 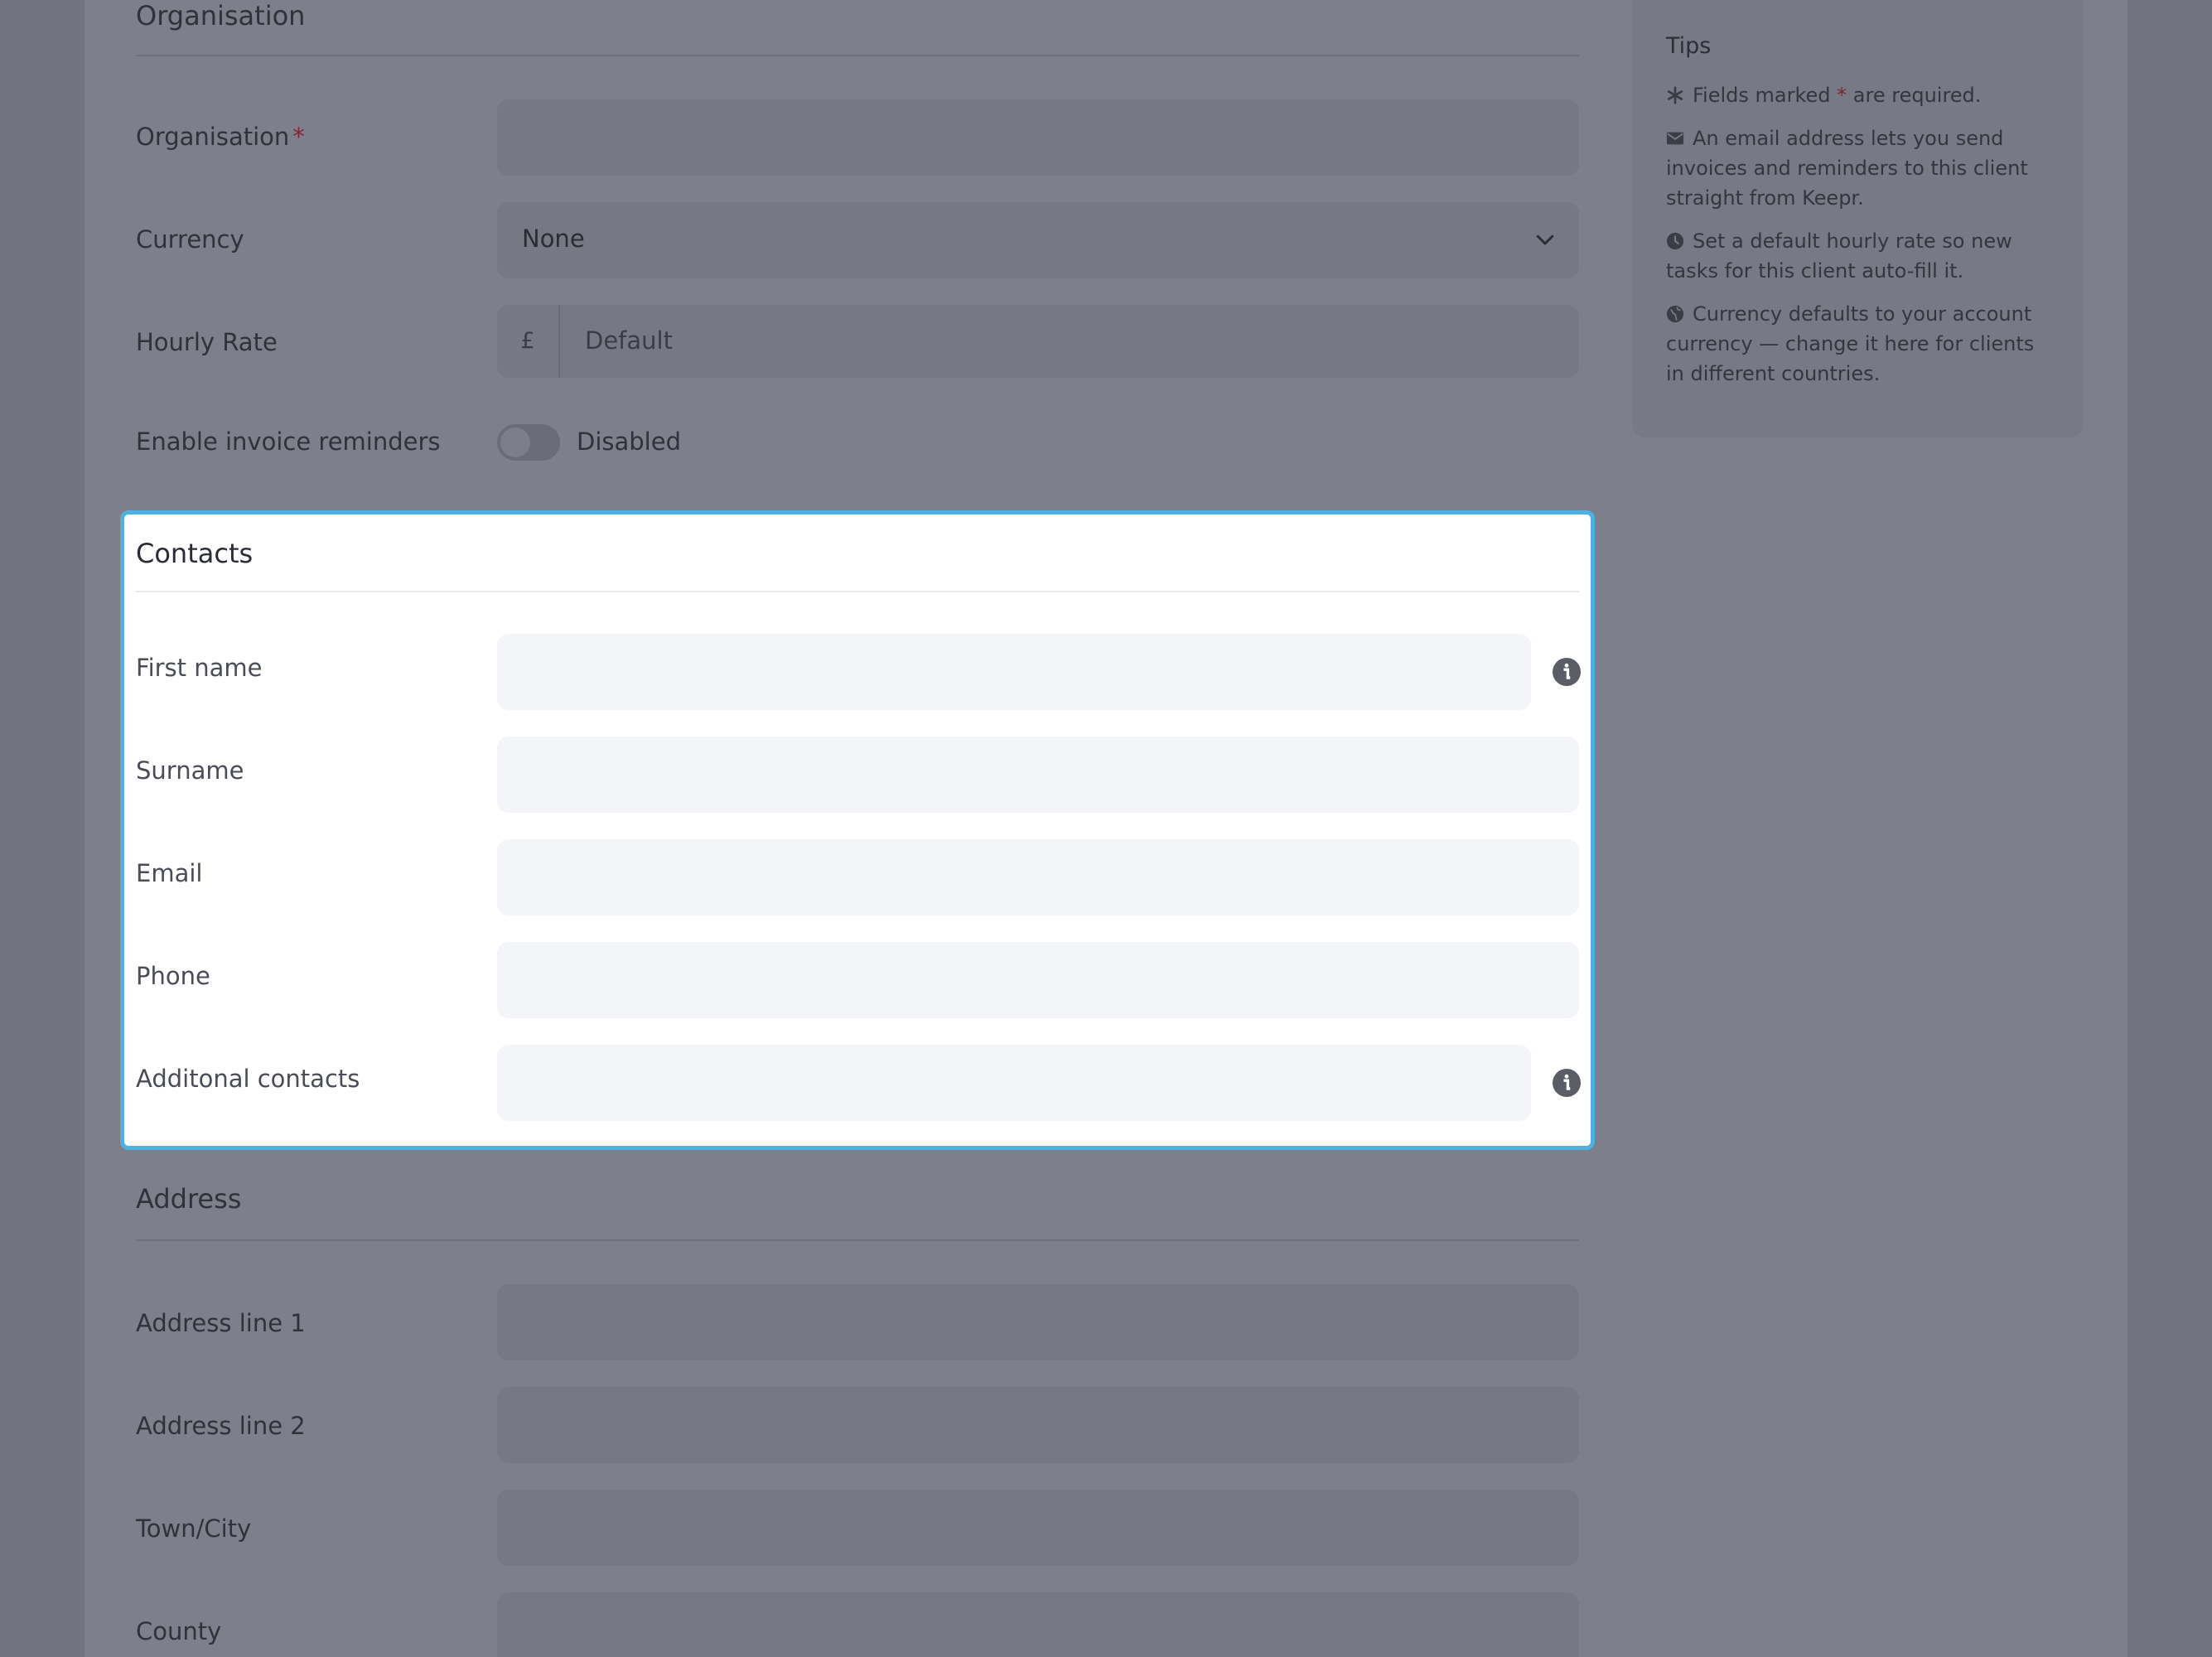 I want to click on chevron-down-icon, so click(x=1545, y=240).